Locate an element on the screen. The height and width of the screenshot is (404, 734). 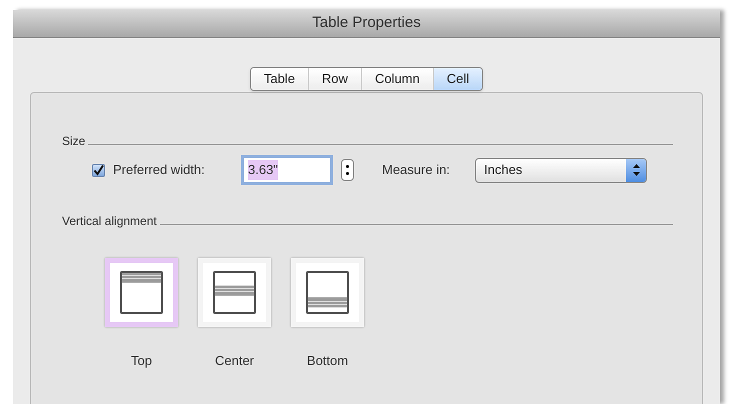
tab: Cell is located at coordinates (457, 79).